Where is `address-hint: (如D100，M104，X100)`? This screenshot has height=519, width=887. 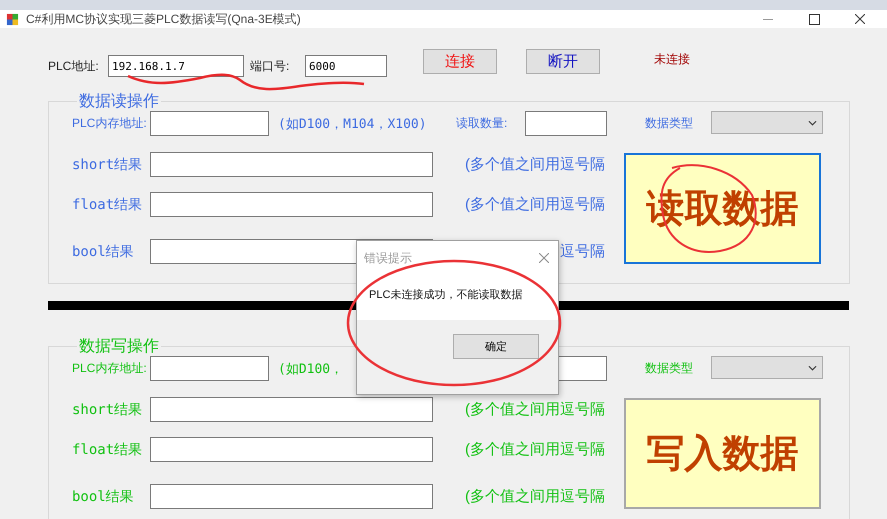 address-hint: (如D100，M104，X100) is located at coordinates (353, 124).